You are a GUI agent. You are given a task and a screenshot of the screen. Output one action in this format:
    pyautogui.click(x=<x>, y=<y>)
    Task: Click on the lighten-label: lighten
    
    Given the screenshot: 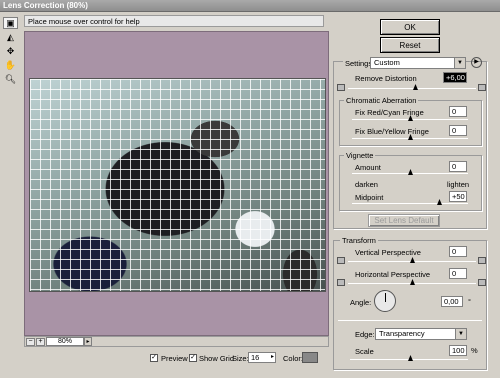 What is the action you would take?
    pyautogui.click(x=458, y=184)
    